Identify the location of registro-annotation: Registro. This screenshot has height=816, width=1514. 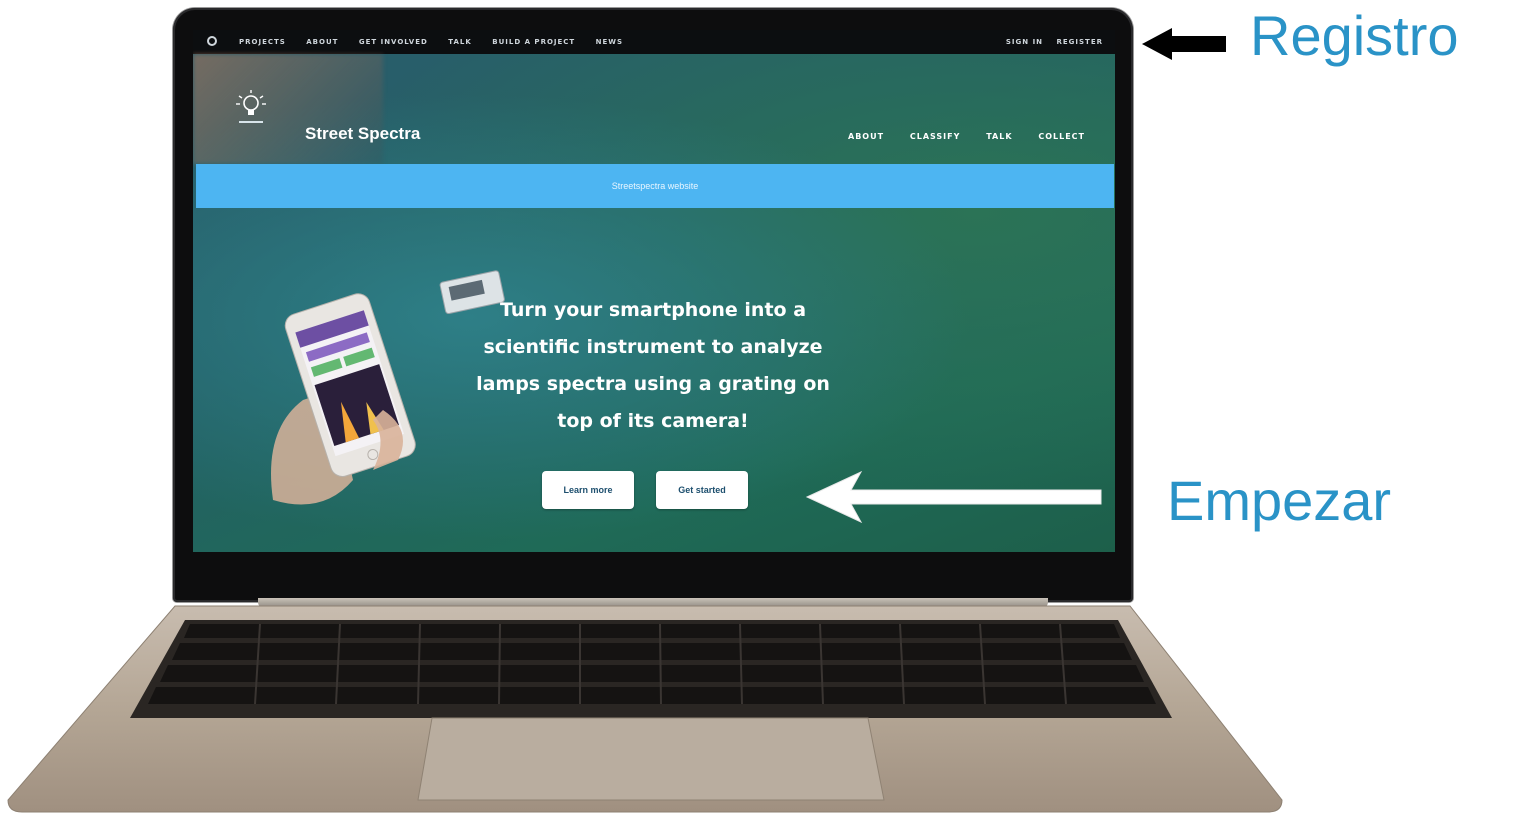
(1354, 35).